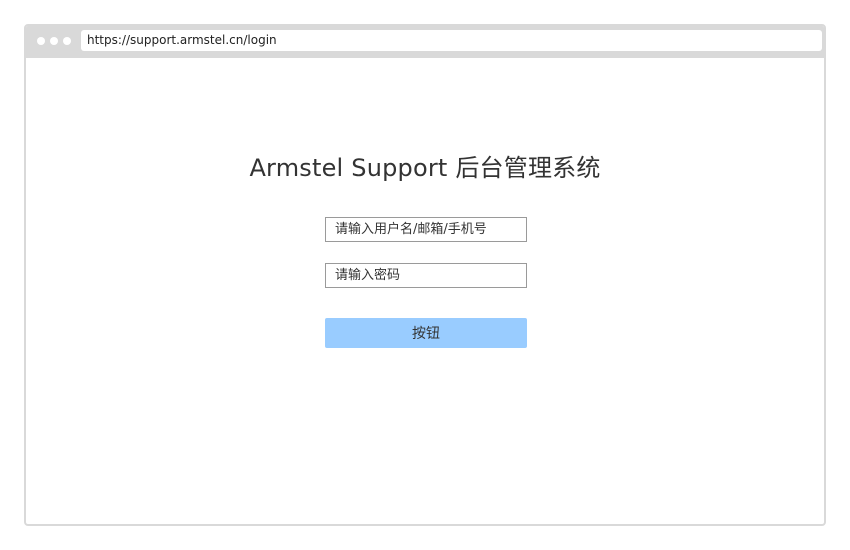 The width and height of the screenshot is (850, 550). What do you see at coordinates (426, 229) in the screenshot?
I see `username-input` at bounding box center [426, 229].